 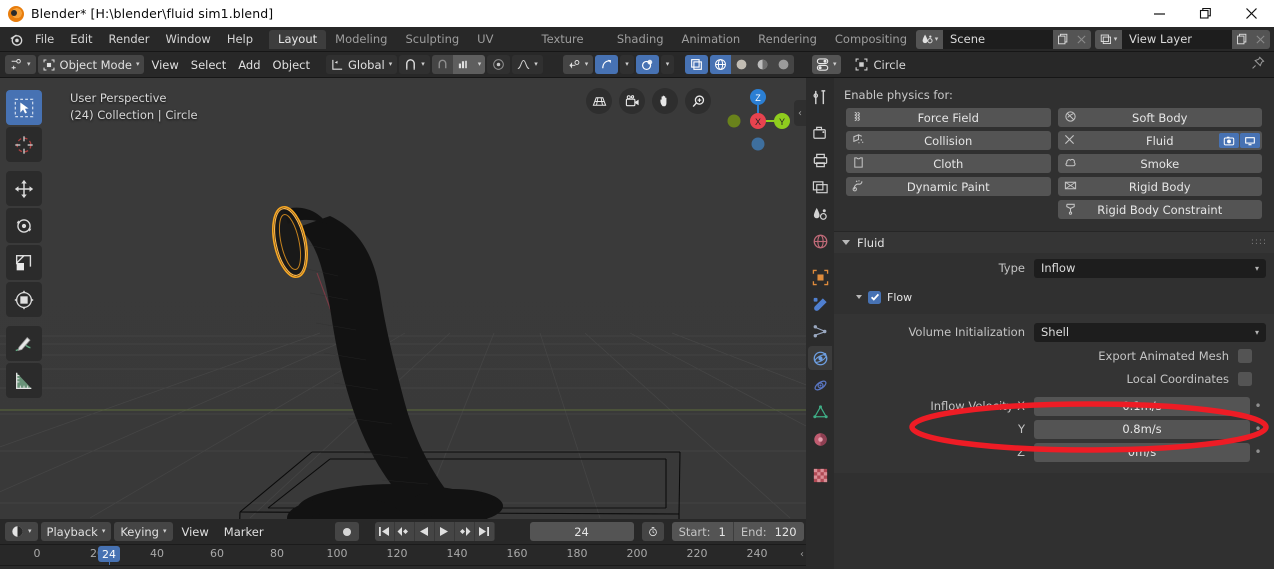 I want to click on physics-button-dynamic-paint: Dynamic Paint, so click(x=948, y=186).